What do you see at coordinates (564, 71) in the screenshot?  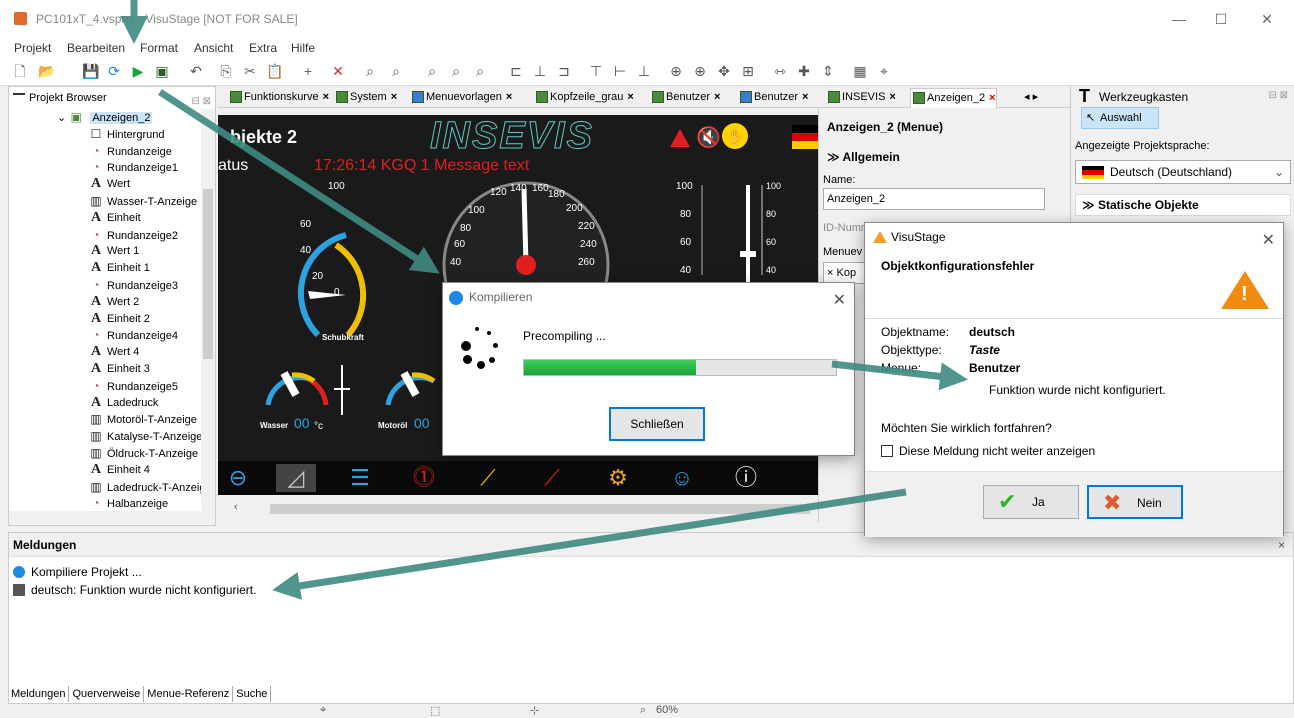 I see `align-right-icon: ⊐` at bounding box center [564, 71].